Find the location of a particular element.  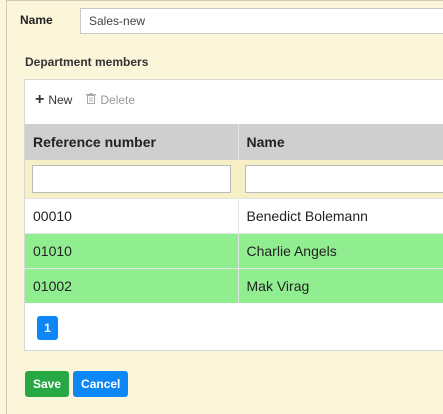

header-row: Reference number Name is located at coordinates (234, 142).